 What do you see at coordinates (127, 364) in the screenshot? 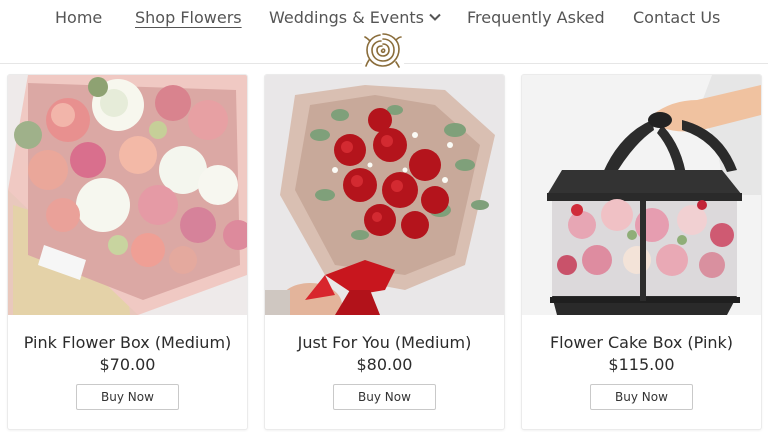
I see `product-price: $70.00` at bounding box center [127, 364].